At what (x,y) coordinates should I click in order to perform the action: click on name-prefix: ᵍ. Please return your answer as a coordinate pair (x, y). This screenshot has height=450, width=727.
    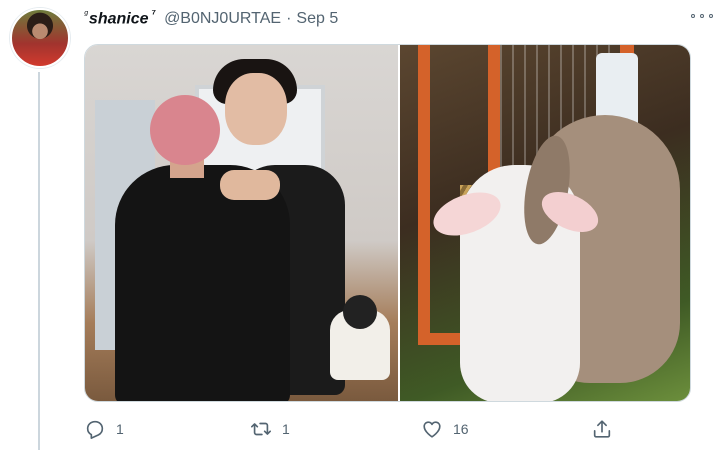
    Looking at the image, I should click on (86, 14).